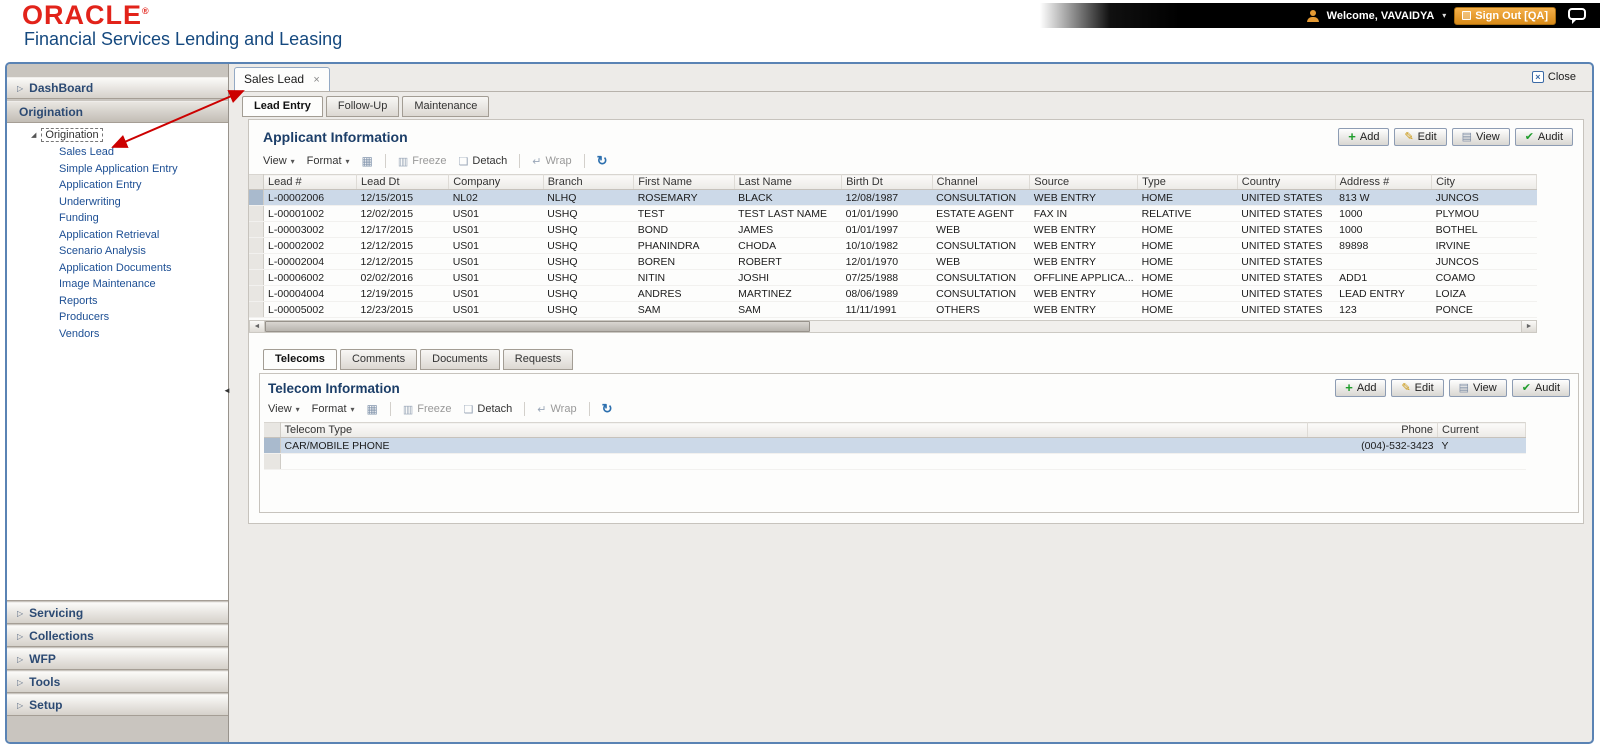 The image size is (1600, 748). I want to click on cell: UNITED STATES, so click(1286, 245).